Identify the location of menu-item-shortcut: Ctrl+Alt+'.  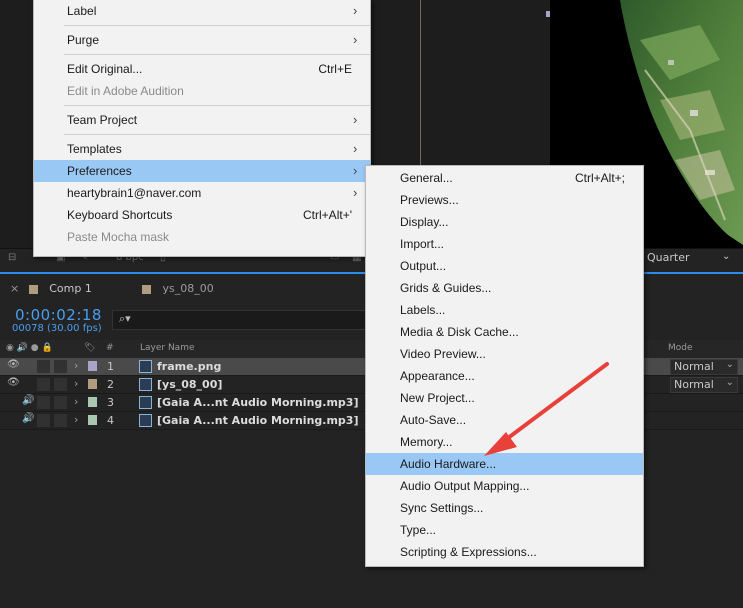
(327, 215).